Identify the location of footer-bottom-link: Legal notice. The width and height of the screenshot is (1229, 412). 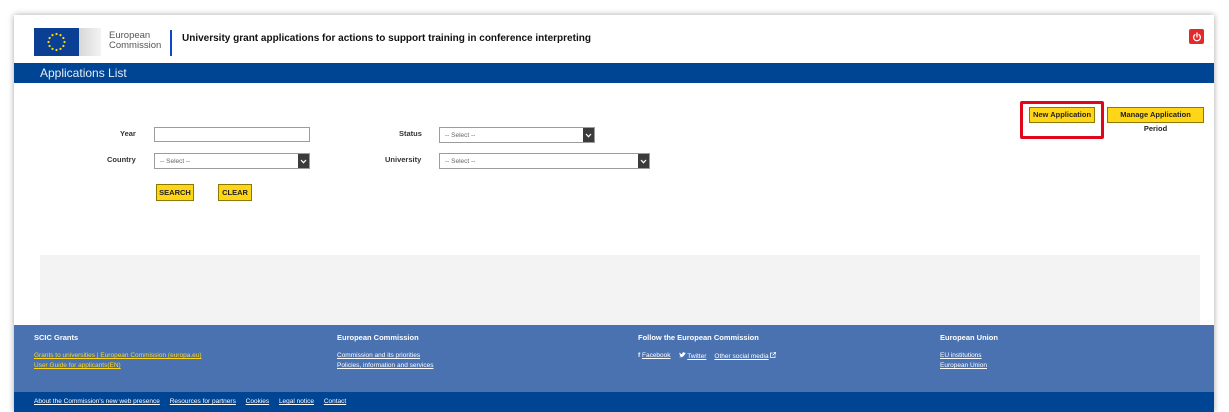
(296, 401).